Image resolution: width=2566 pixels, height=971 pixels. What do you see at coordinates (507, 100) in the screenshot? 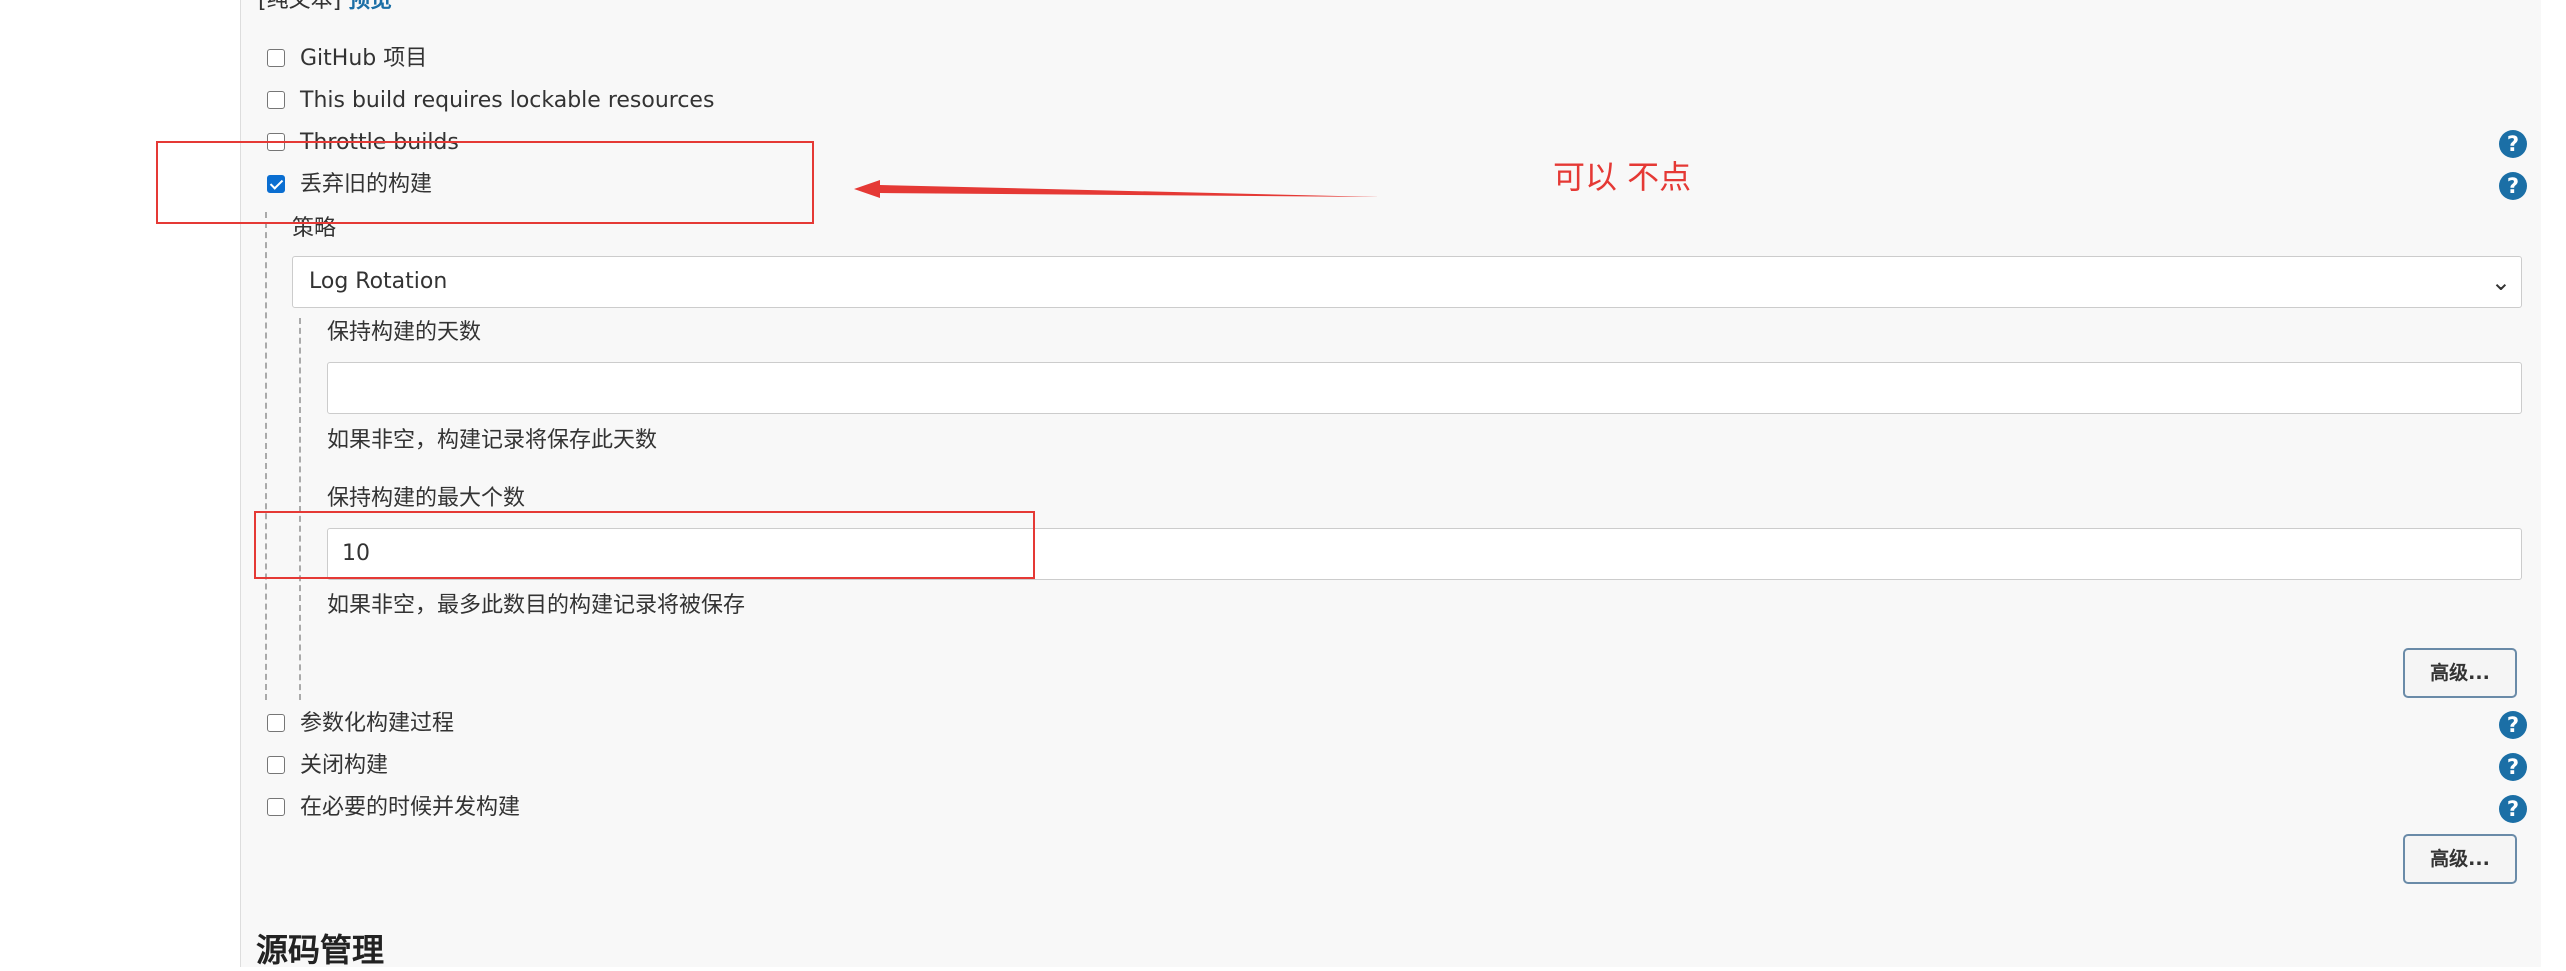
I see `lockable-resources-label: This build requires lockable resources` at bounding box center [507, 100].